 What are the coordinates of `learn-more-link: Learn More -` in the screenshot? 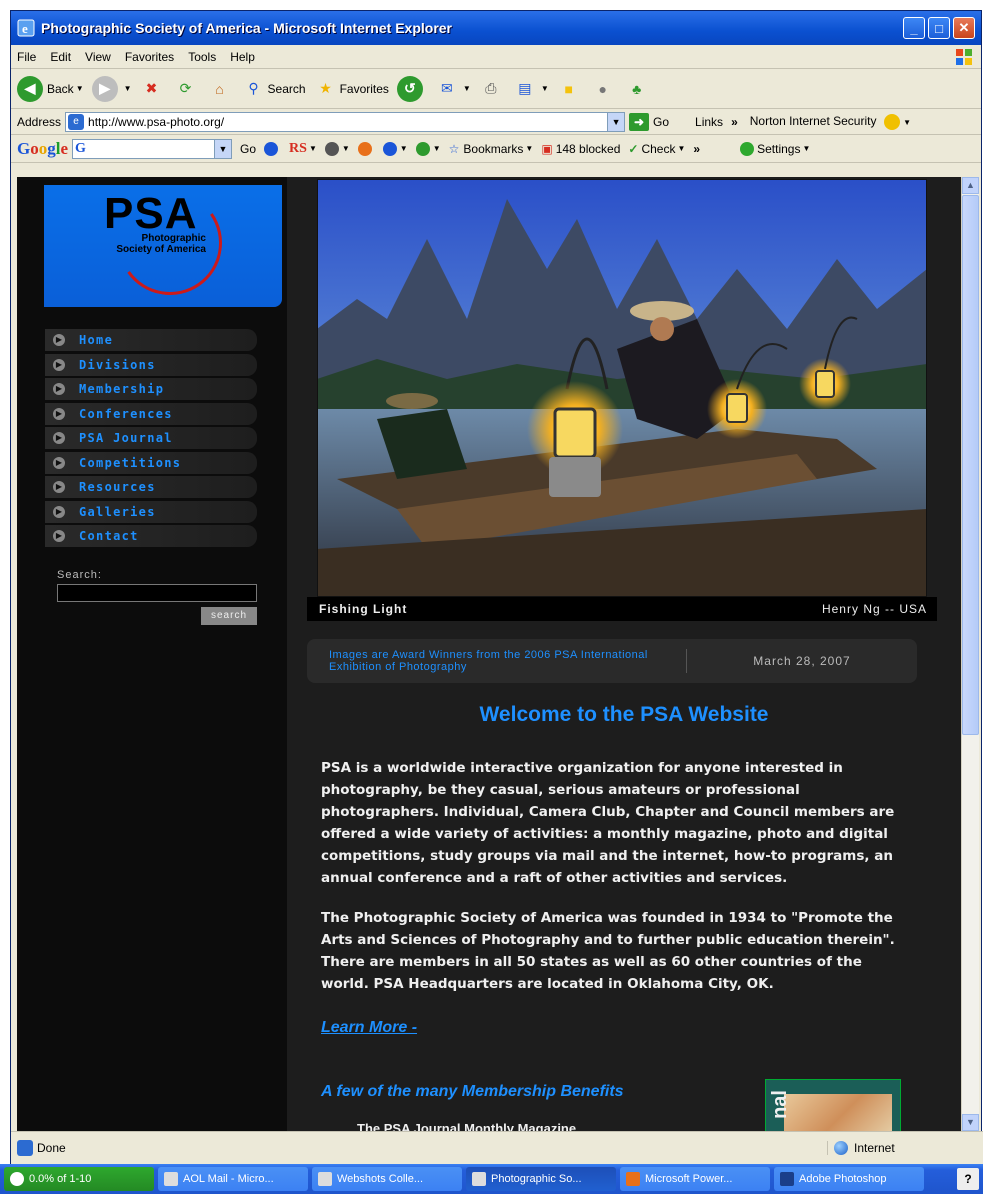 It's located at (369, 1028).